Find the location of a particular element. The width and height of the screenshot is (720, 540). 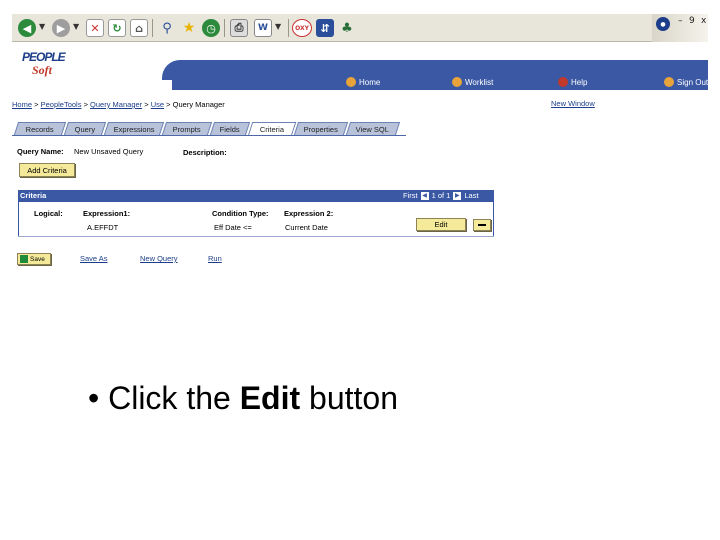

refresh-icon: ↻ is located at coordinates (117, 28).